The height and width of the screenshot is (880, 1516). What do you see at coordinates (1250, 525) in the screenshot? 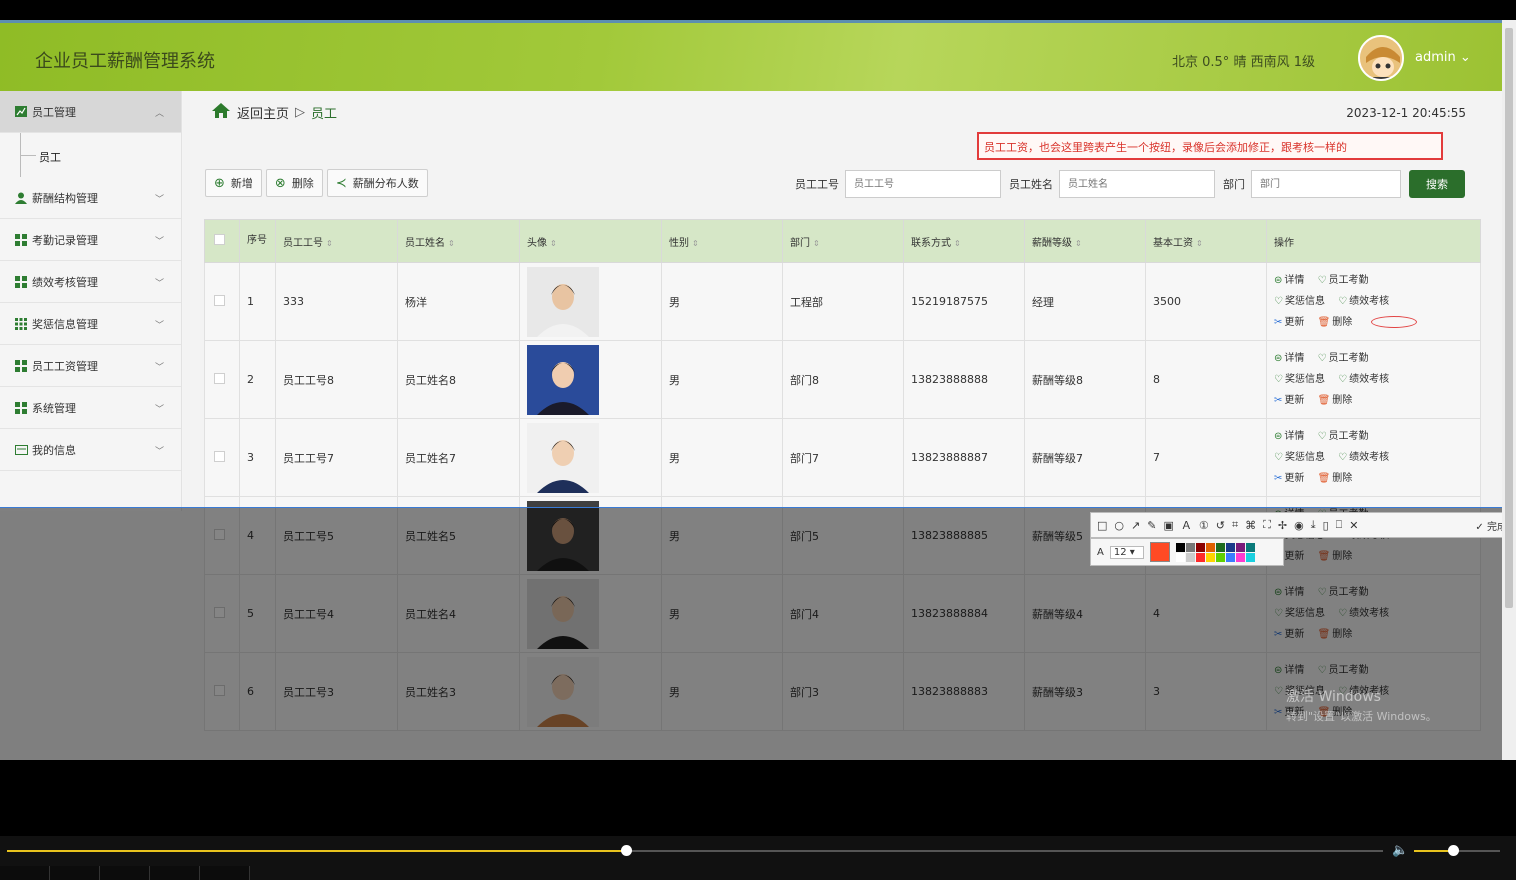
I see `translate-icon: ⌘` at bounding box center [1250, 525].